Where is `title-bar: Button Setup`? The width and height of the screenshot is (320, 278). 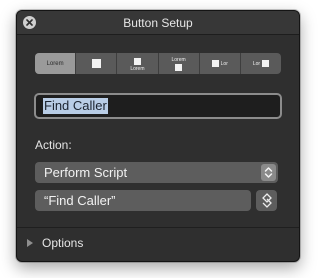
title-bar: Button Setup is located at coordinates (158, 23).